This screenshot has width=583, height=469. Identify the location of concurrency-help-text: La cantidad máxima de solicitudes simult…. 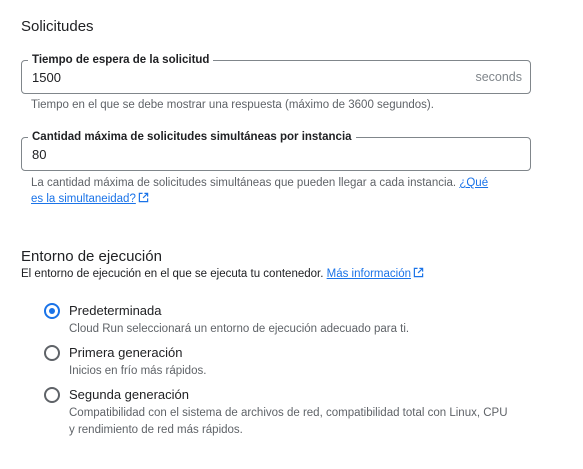
(244, 183).